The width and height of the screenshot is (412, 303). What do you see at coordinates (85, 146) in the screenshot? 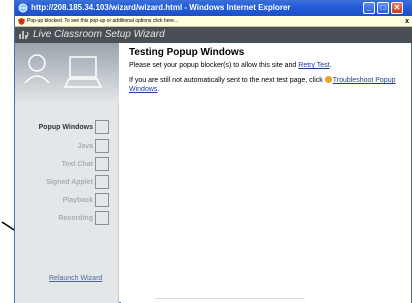
I see `step-label: Java` at bounding box center [85, 146].